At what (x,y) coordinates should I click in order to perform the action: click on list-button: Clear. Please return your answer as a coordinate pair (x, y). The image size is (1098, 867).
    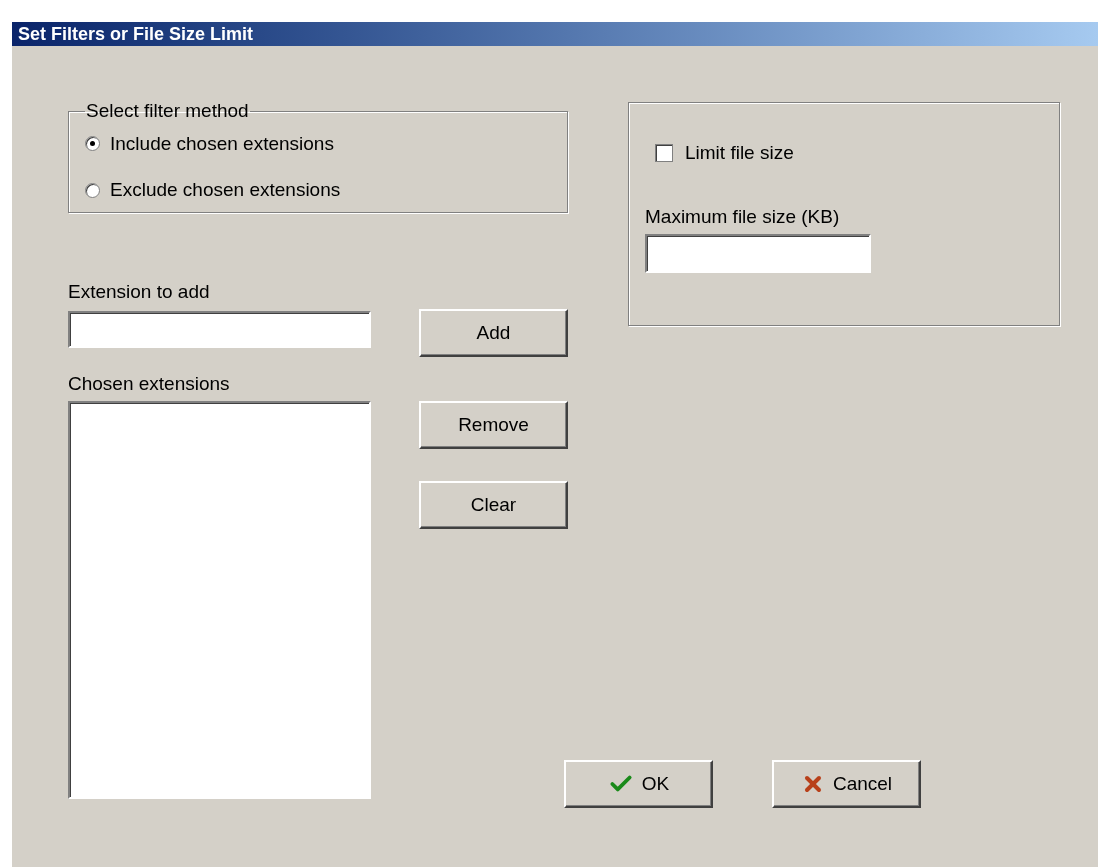
    Looking at the image, I should click on (493, 505).